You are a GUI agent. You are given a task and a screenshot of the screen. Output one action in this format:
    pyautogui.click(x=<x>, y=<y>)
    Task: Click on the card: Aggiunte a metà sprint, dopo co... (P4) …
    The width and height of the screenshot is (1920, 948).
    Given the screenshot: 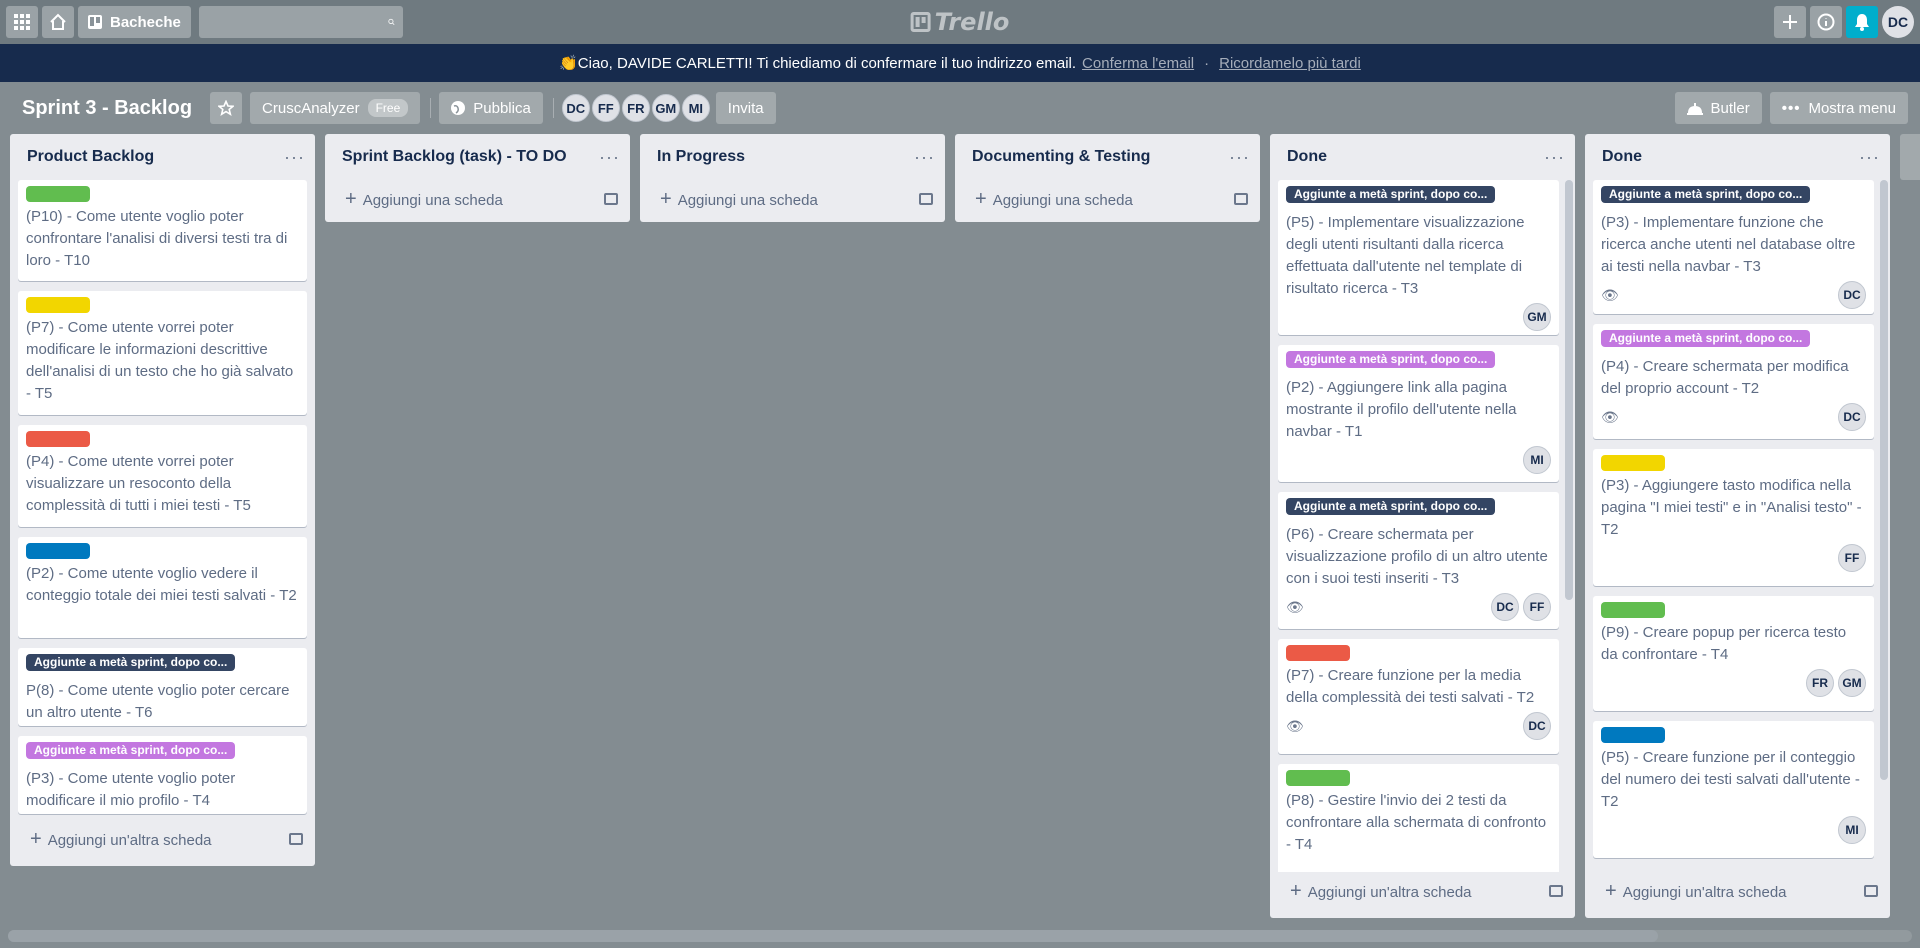 What is the action you would take?
    pyautogui.click(x=1733, y=381)
    